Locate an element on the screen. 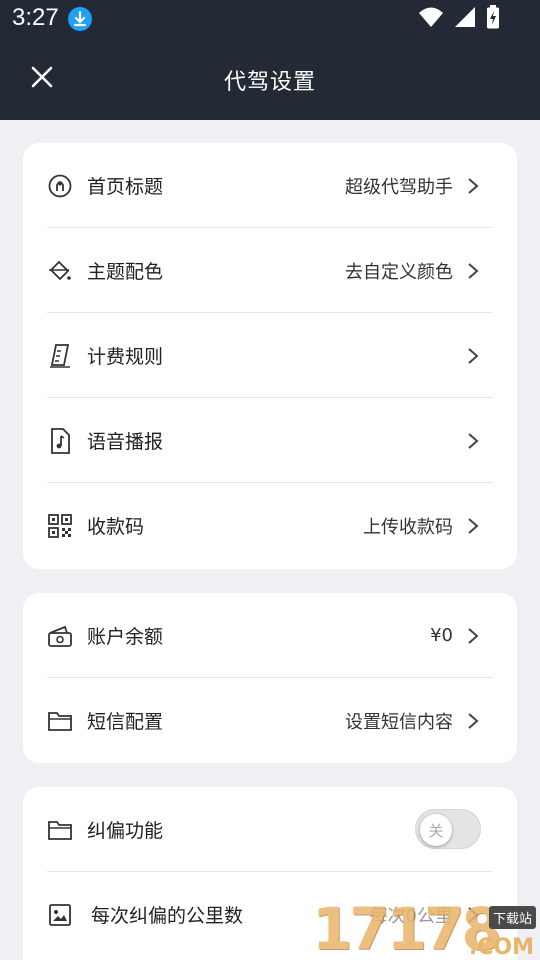 The height and width of the screenshot is (960, 540). wallet-icon is located at coordinates (60, 636).